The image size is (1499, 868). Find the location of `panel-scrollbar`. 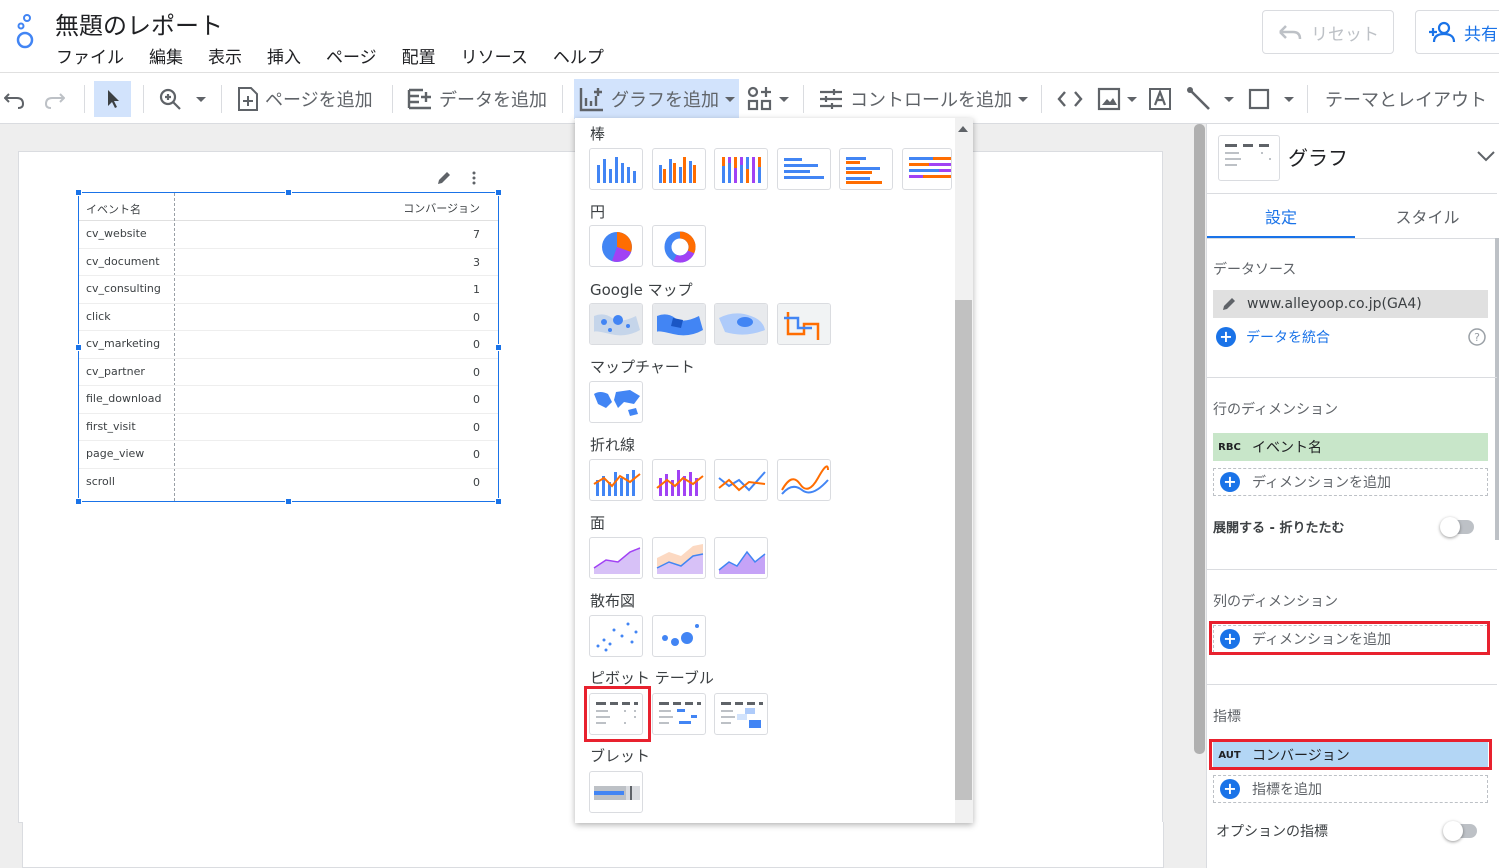

panel-scrollbar is located at coordinates (1497, 389).